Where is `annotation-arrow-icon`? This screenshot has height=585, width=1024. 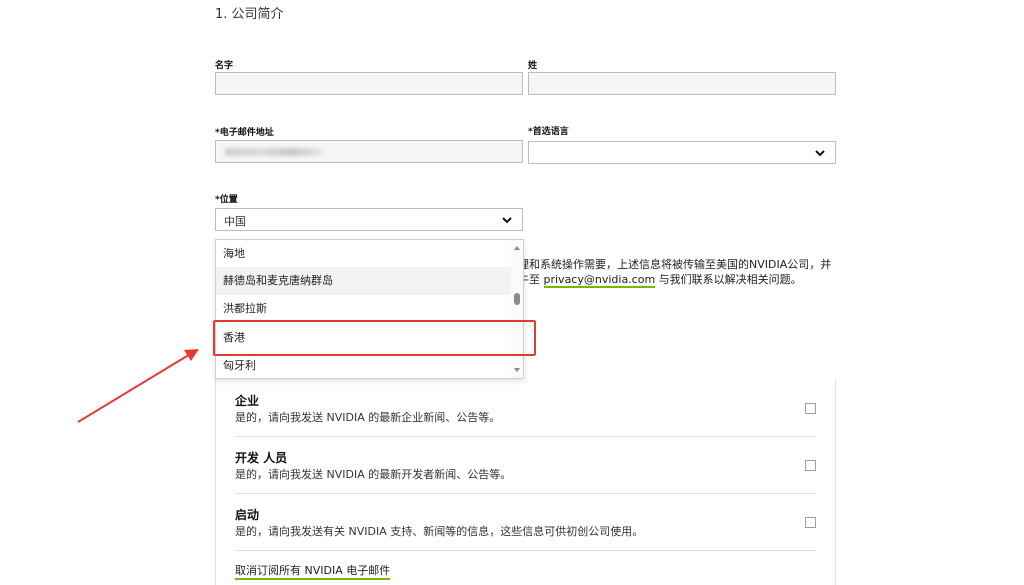
annotation-arrow-icon is located at coordinates (138, 386).